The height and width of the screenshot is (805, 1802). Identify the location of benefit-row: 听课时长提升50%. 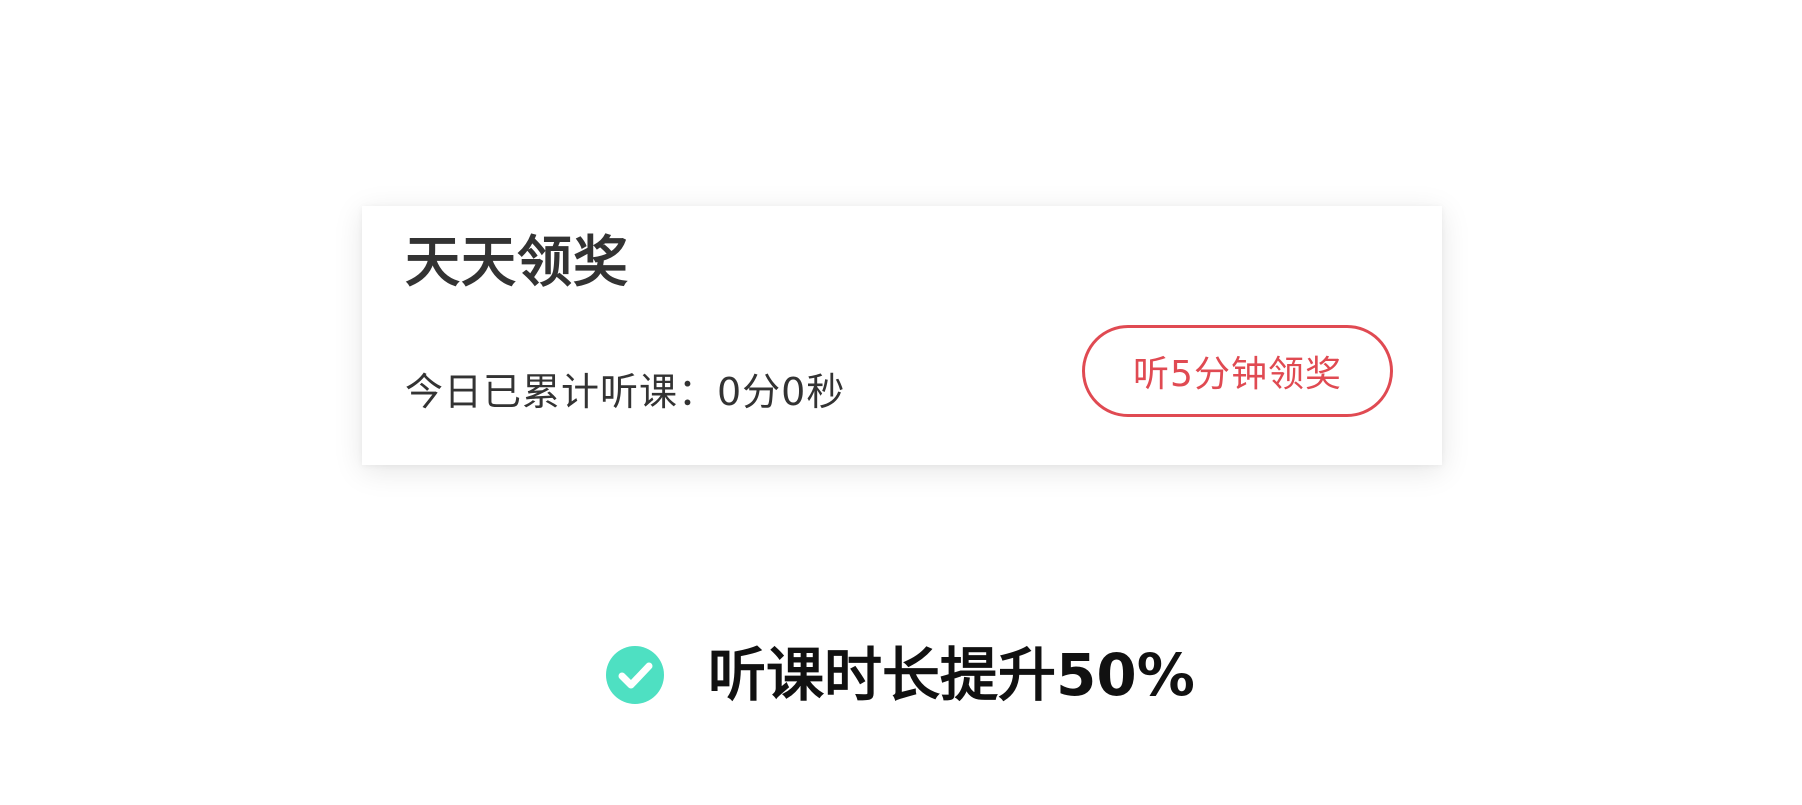
(900, 675).